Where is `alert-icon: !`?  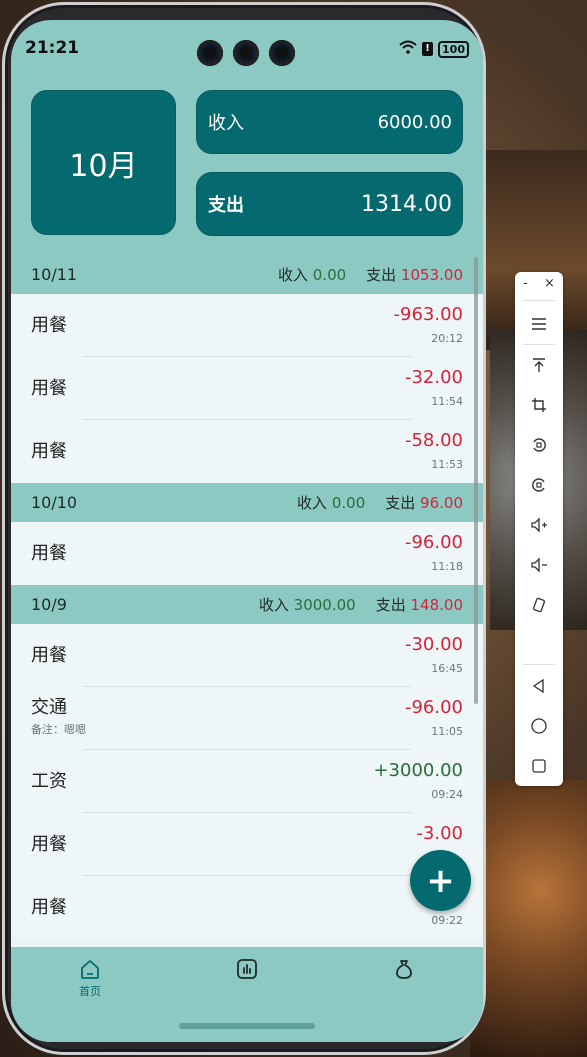 alert-icon: ! is located at coordinates (428, 49).